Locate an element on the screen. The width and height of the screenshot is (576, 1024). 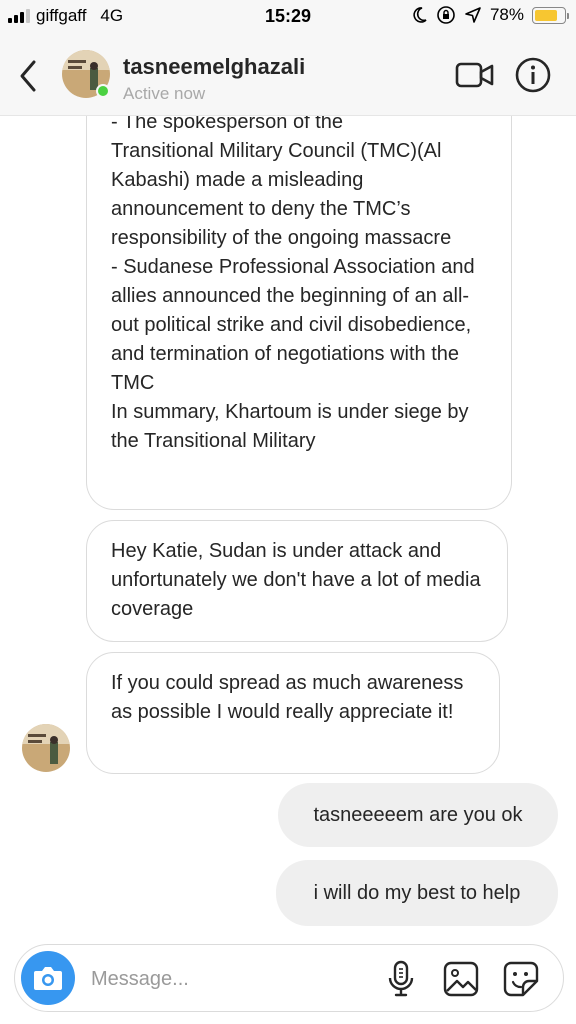
camera-icon is located at coordinates (48, 978).